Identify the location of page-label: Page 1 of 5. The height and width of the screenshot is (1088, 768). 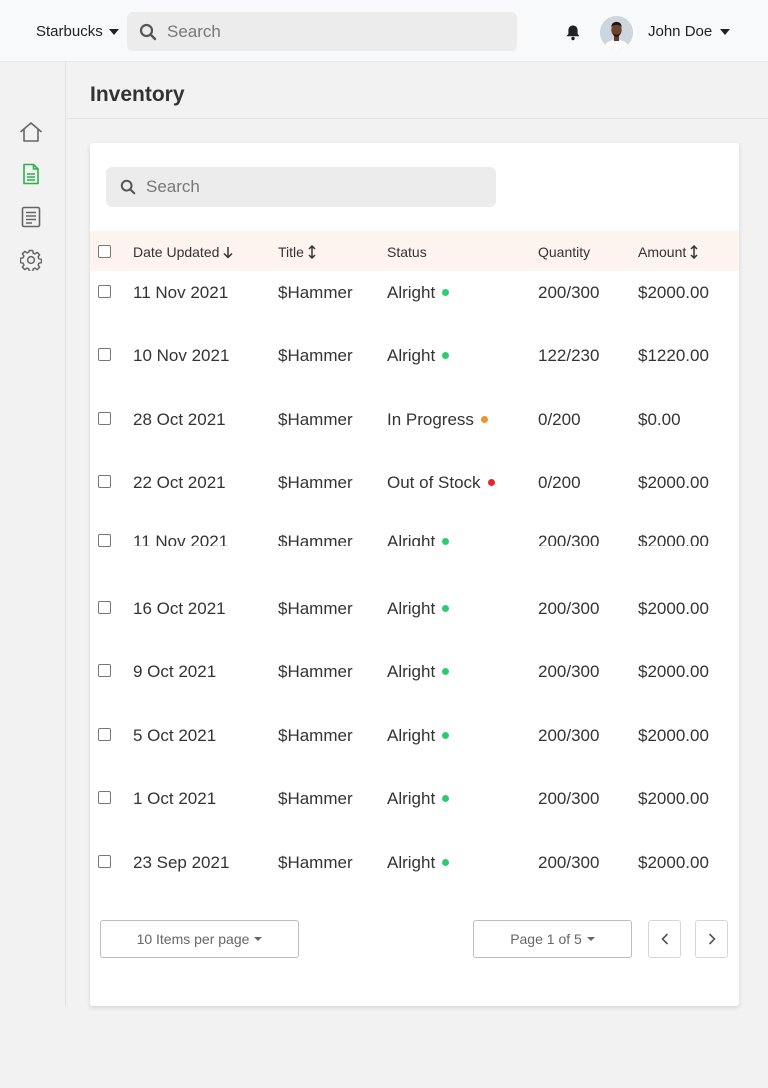
(546, 939).